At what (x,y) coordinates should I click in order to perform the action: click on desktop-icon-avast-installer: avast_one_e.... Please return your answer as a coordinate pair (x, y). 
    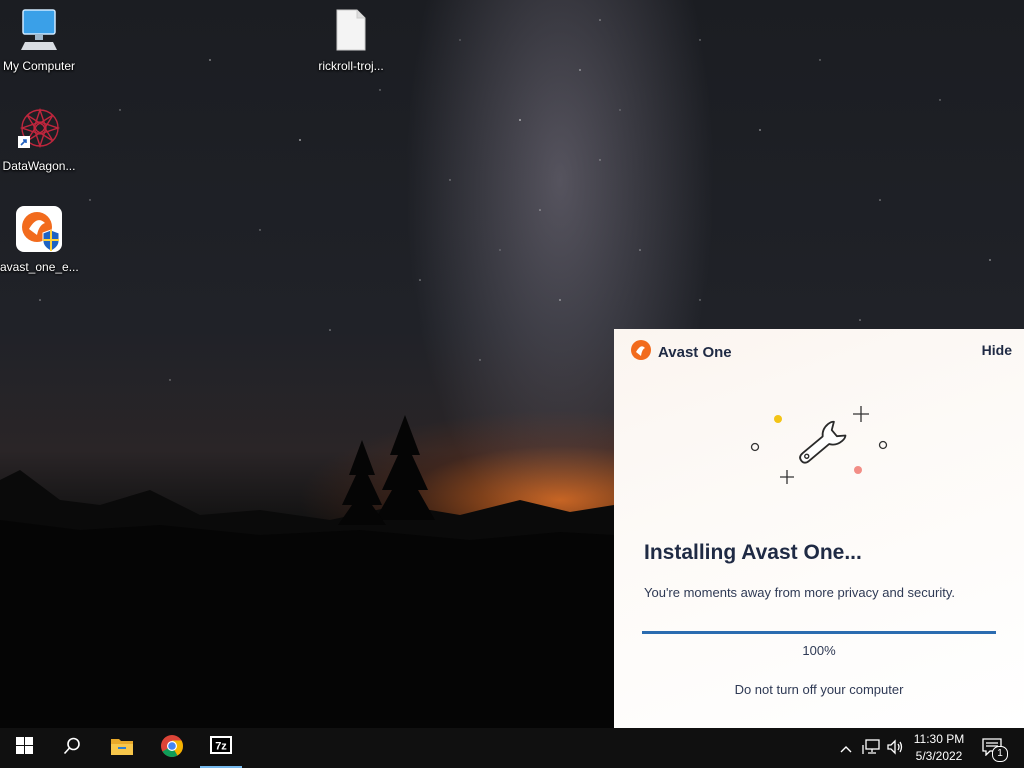
    Looking at the image, I should click on (39, 239).